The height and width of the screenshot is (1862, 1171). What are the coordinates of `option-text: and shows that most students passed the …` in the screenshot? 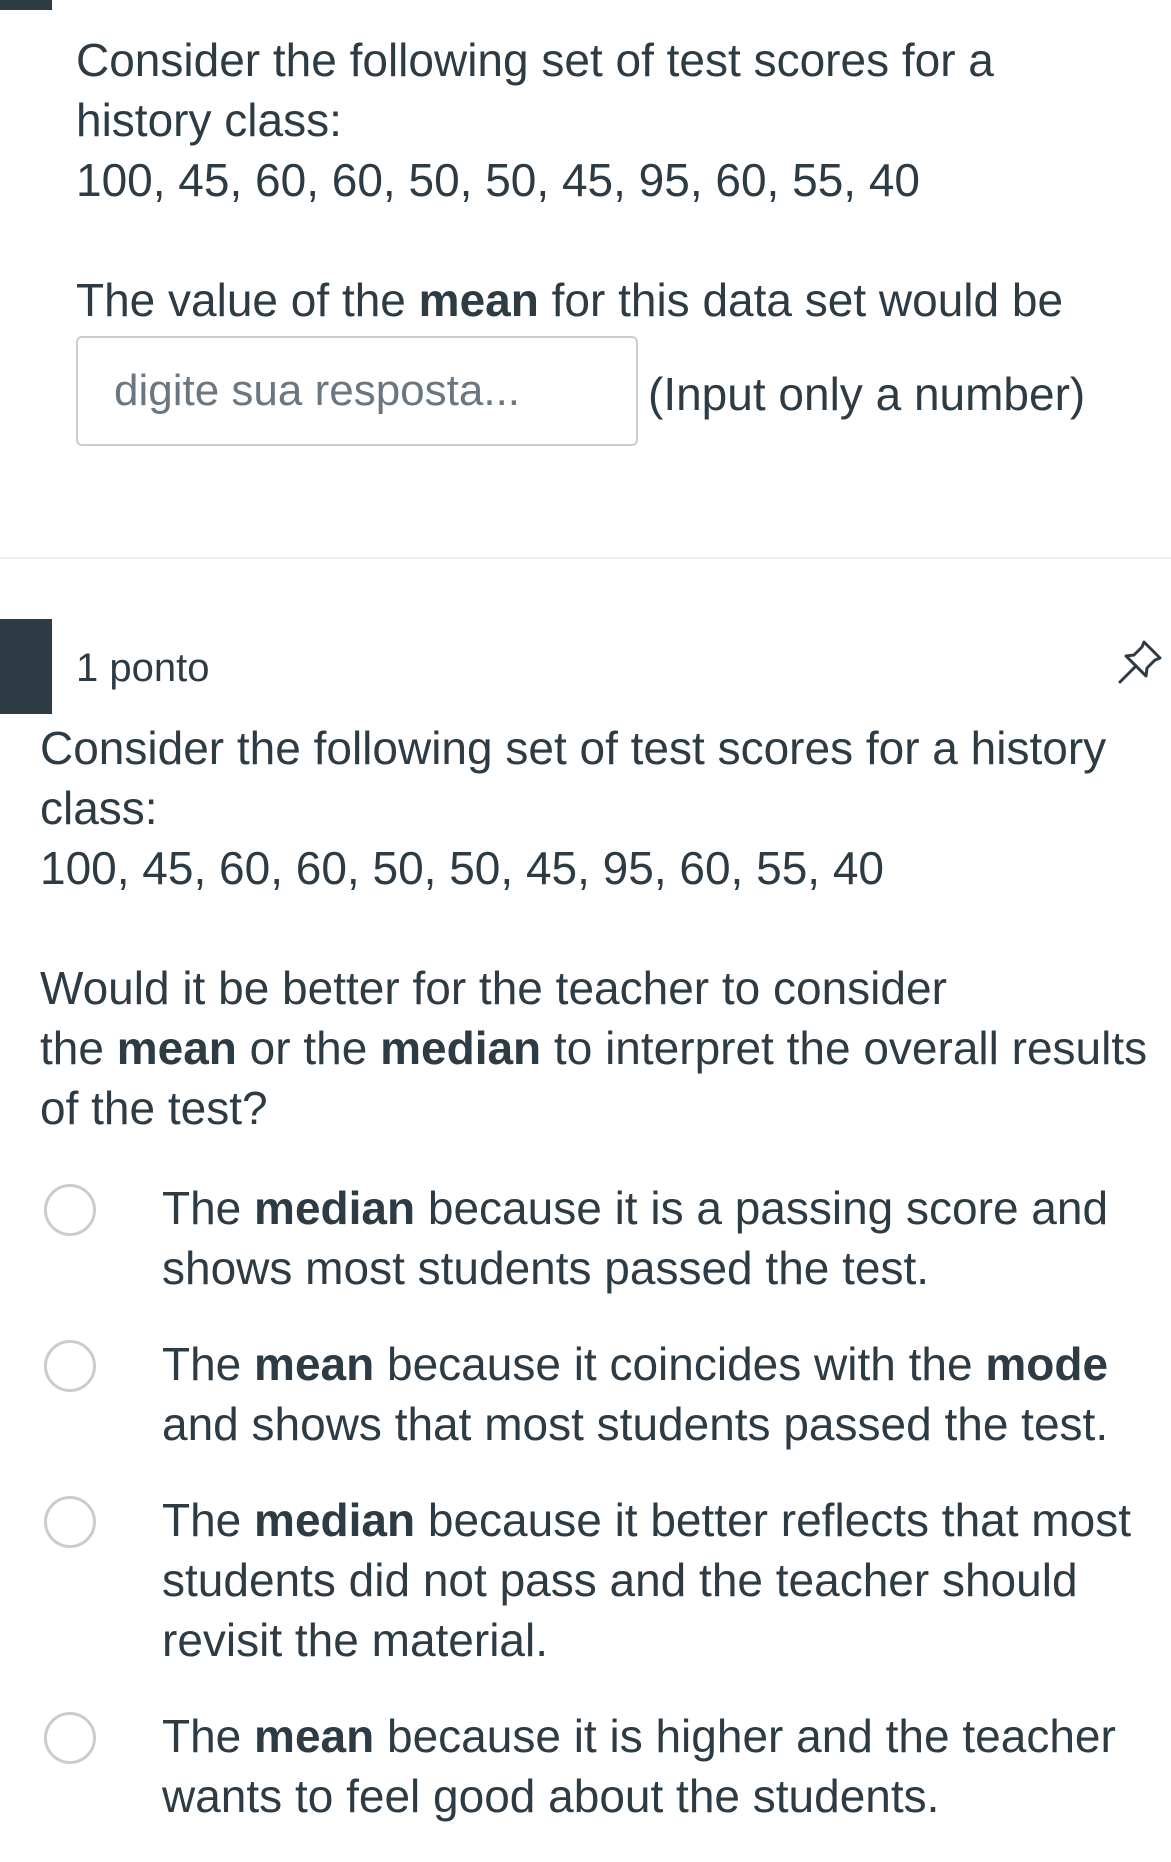 It's located at (635, 1424).